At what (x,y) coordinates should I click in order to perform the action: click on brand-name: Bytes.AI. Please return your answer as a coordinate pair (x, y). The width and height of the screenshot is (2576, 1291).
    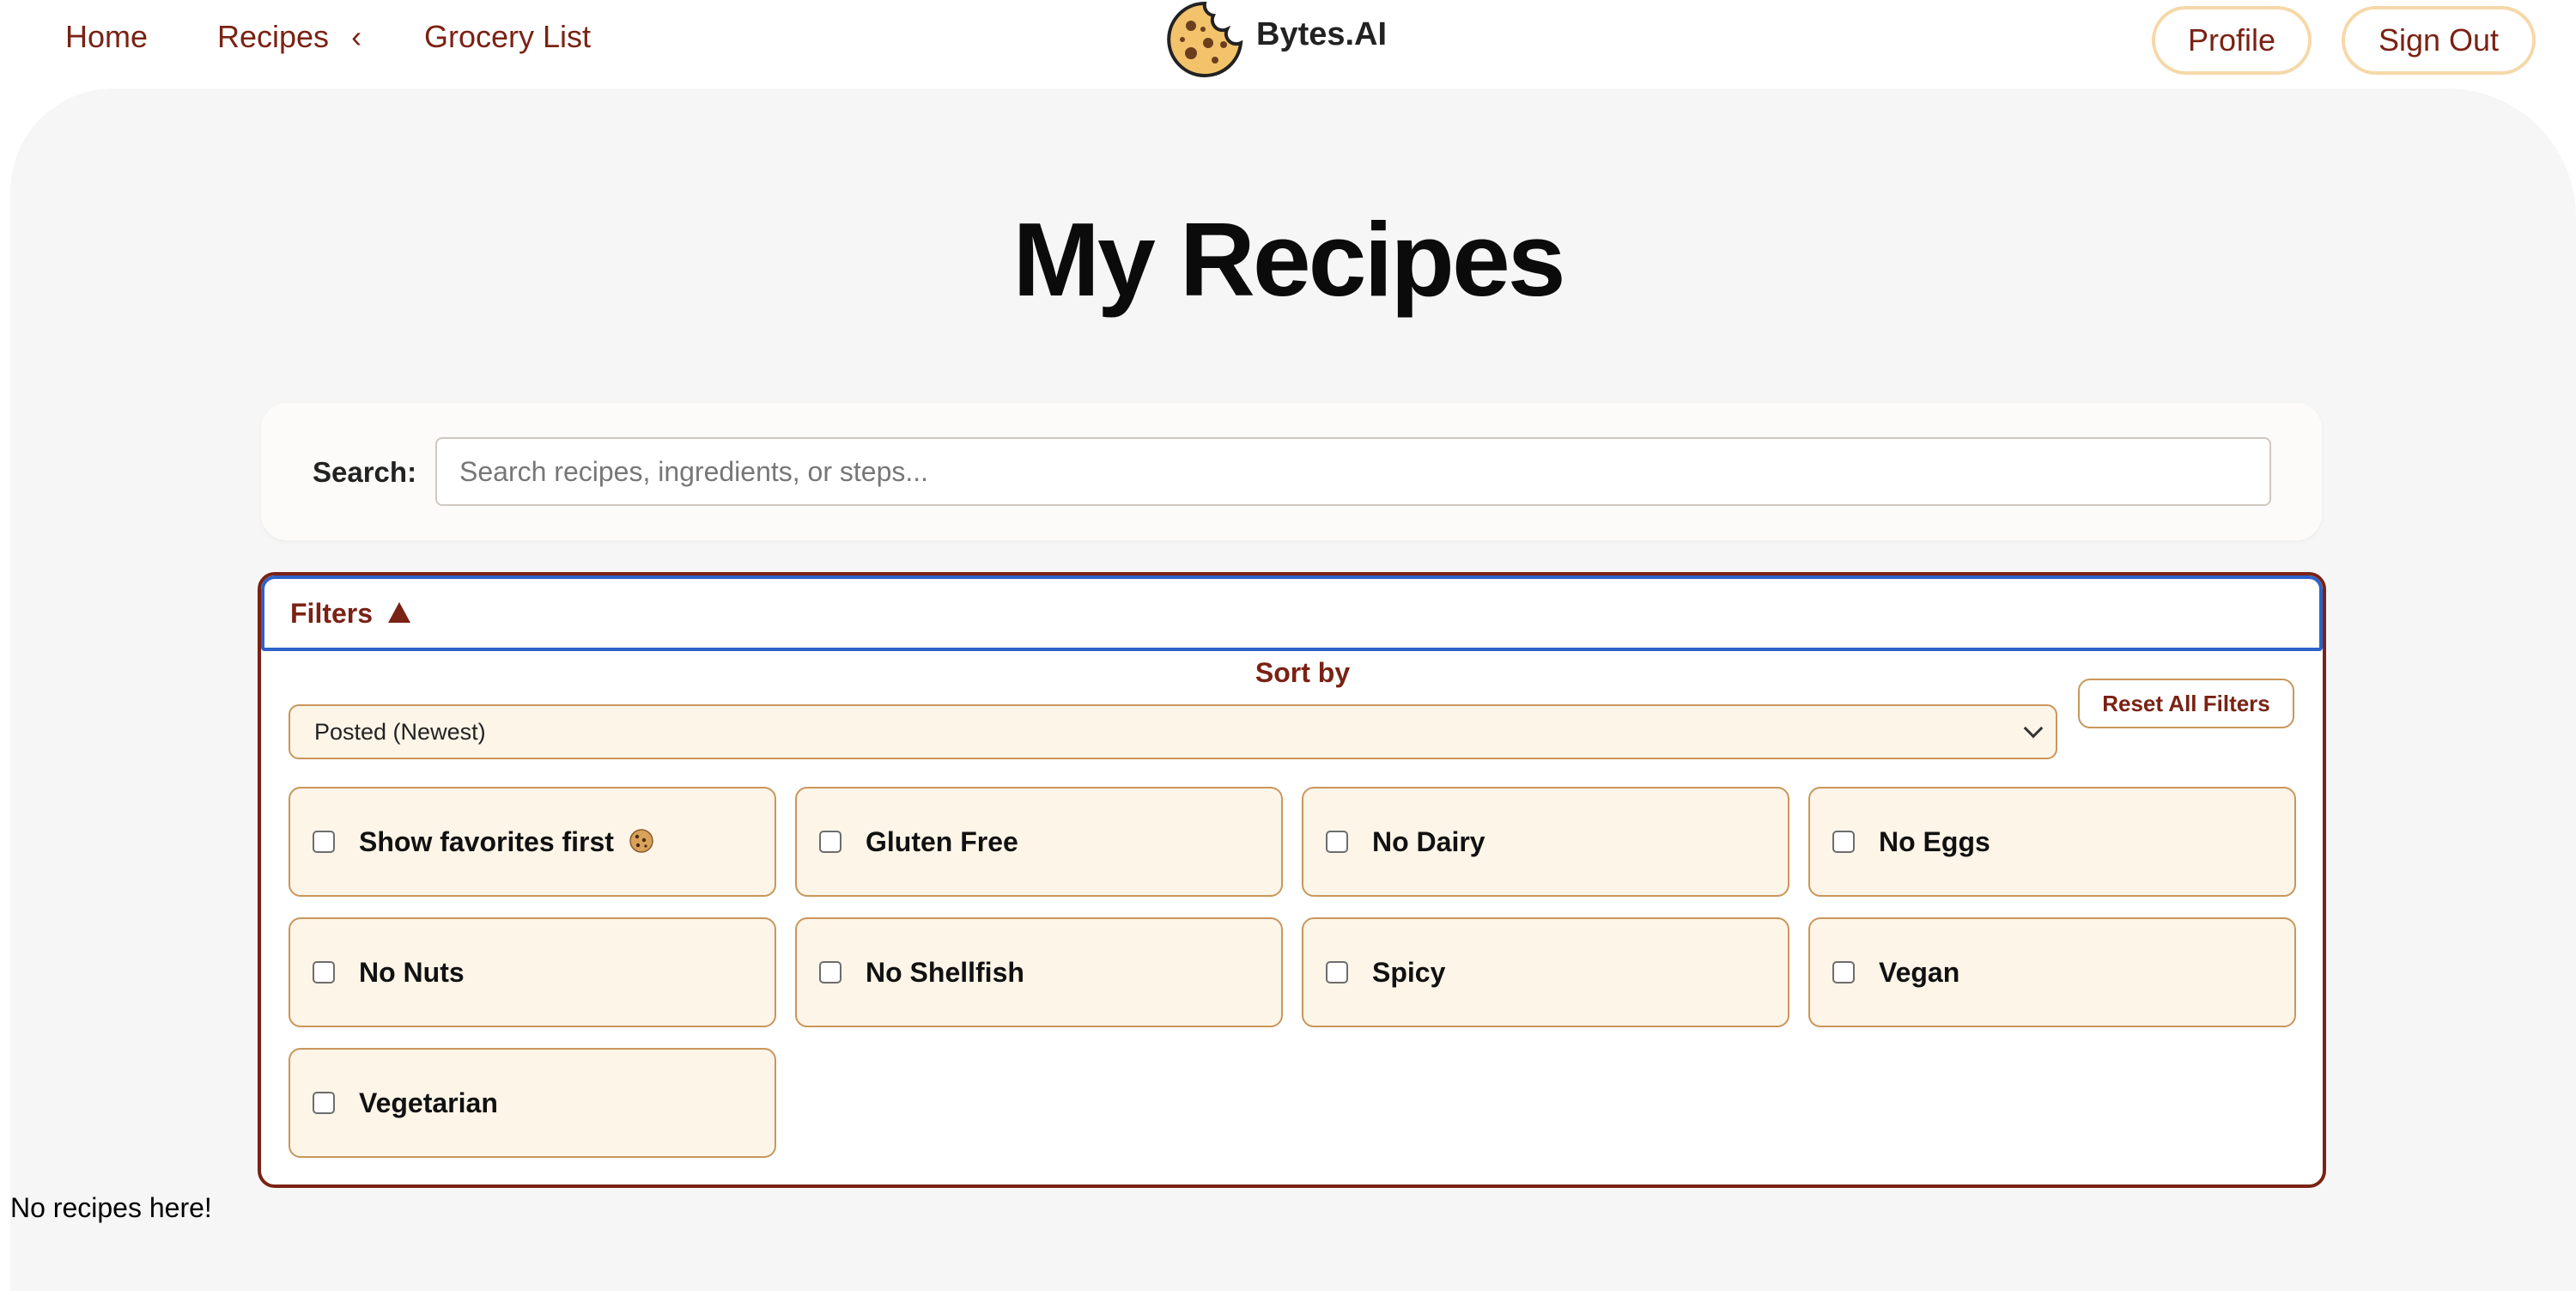
    Looking at the image, I should click on (1322, 33).